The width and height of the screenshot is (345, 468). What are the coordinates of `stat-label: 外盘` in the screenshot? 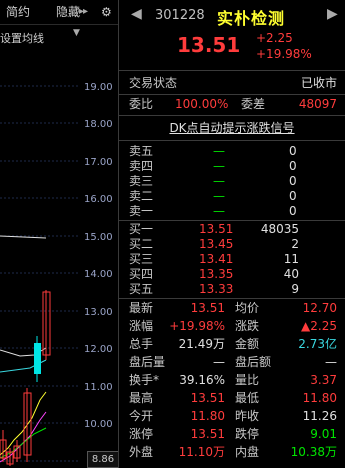 It's located at (141, 452).